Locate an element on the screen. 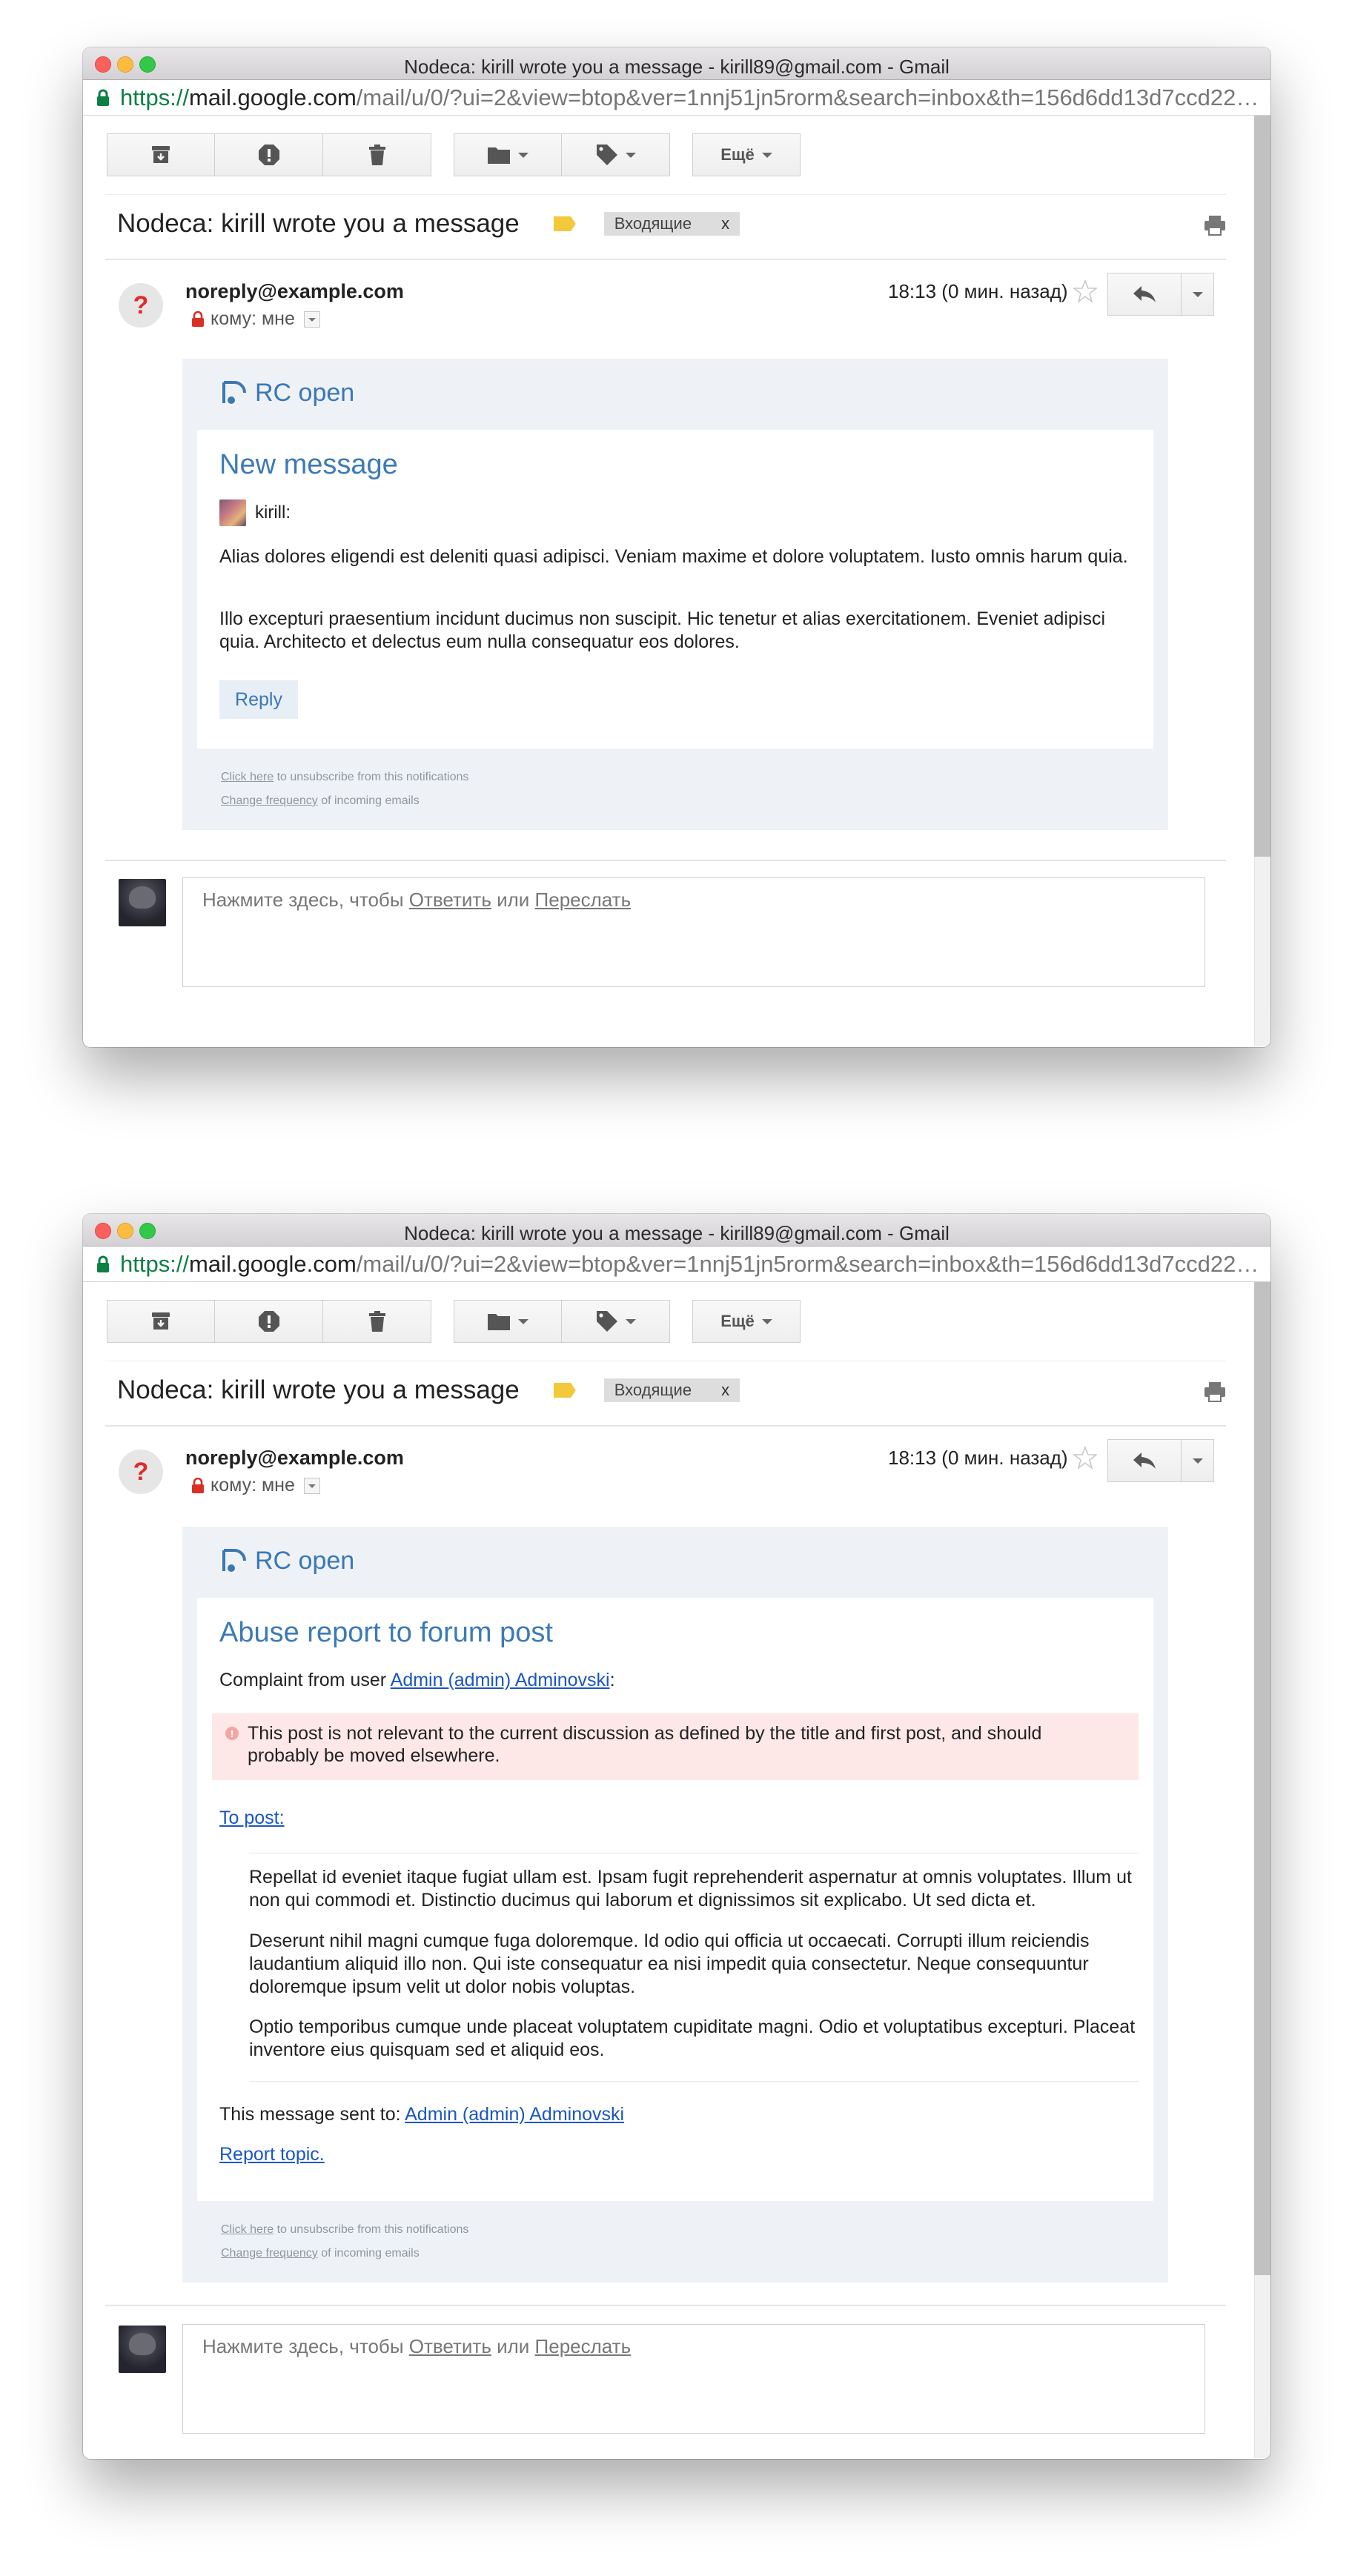 This screenshot has height=2576, width=1352. gmail-toolbar: Ещё is located at coordinates (465, 154).